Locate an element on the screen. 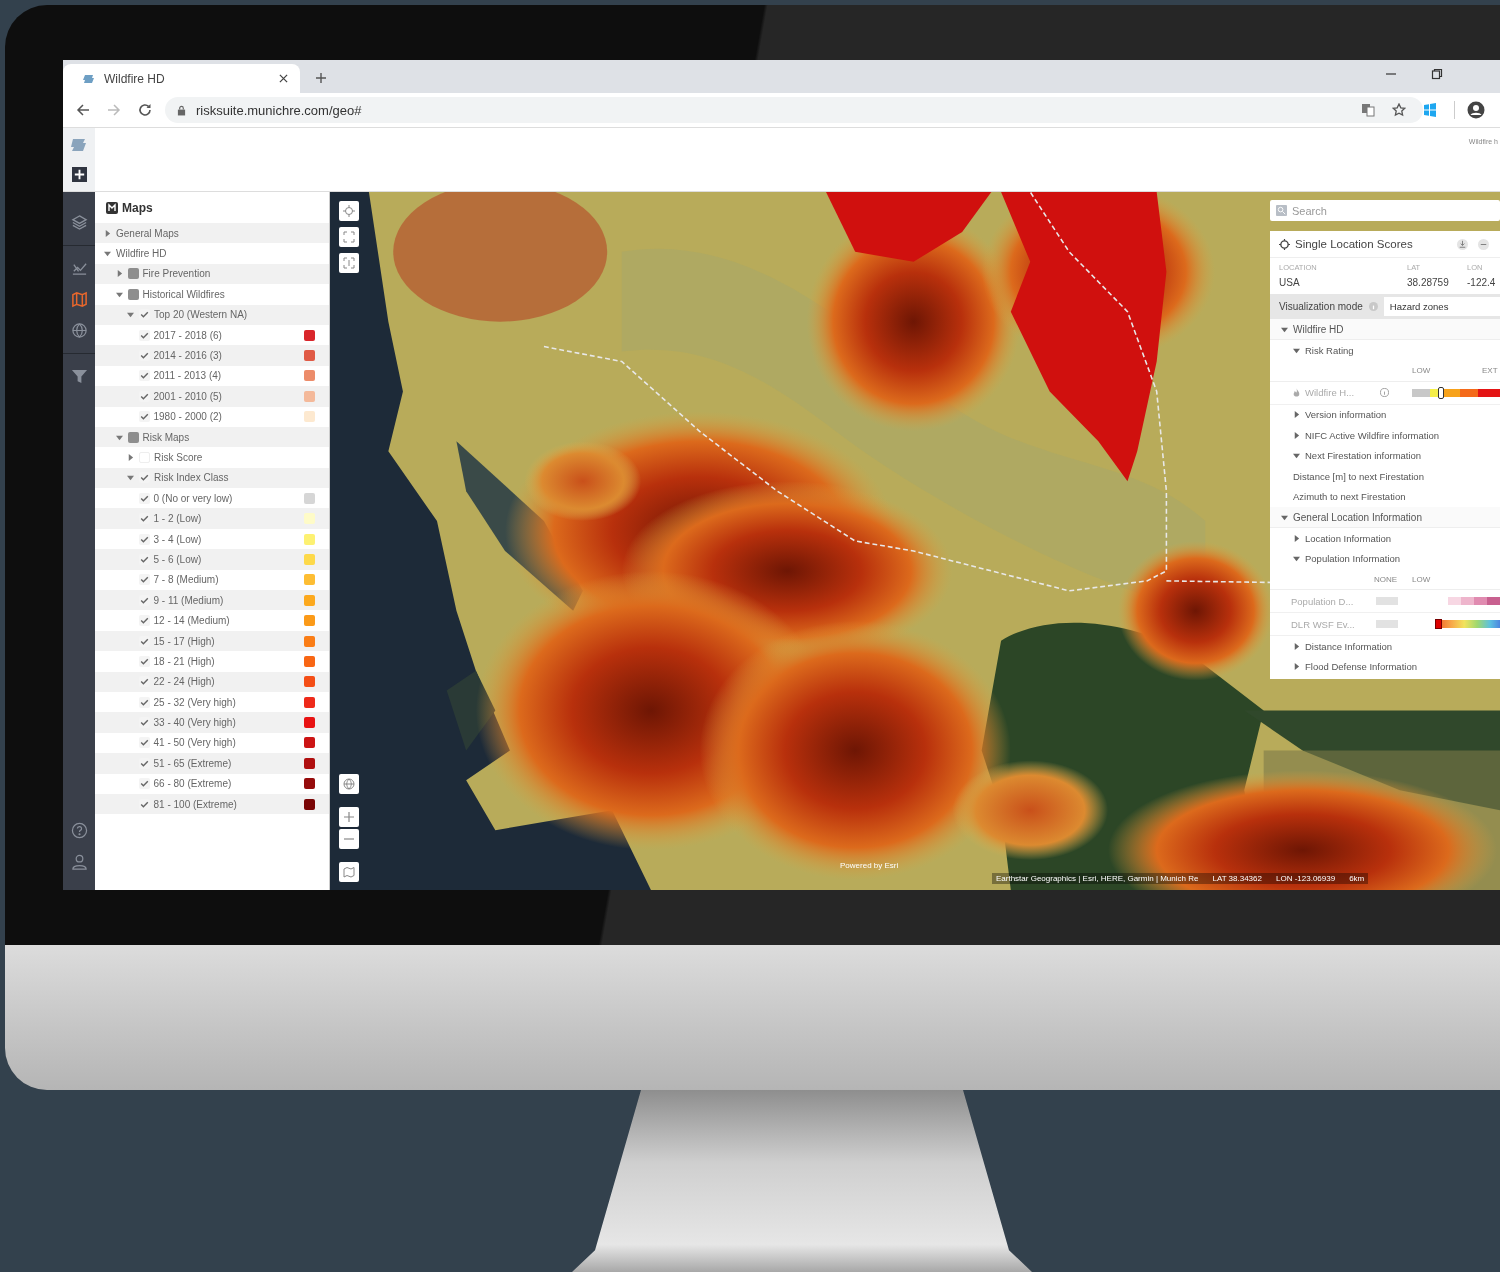  star-icon is located at coordinates (1399, 110).